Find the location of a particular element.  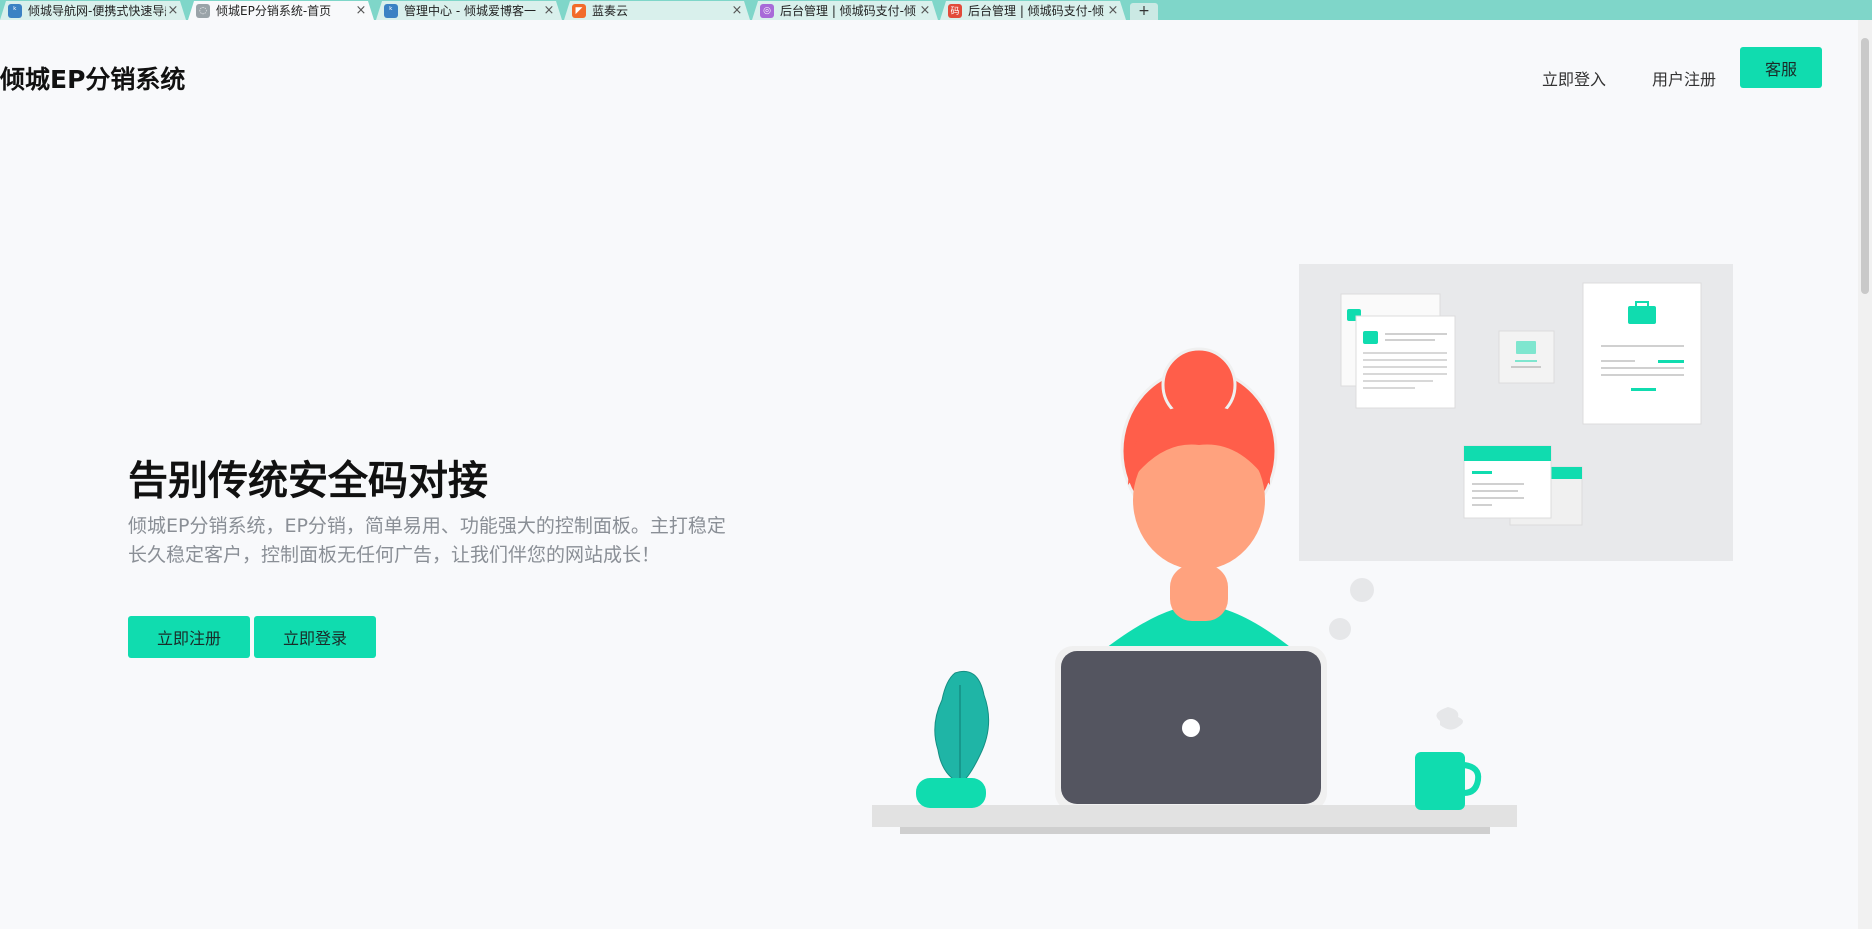

thought-bubble-small is located at coordinates (1340, 629).